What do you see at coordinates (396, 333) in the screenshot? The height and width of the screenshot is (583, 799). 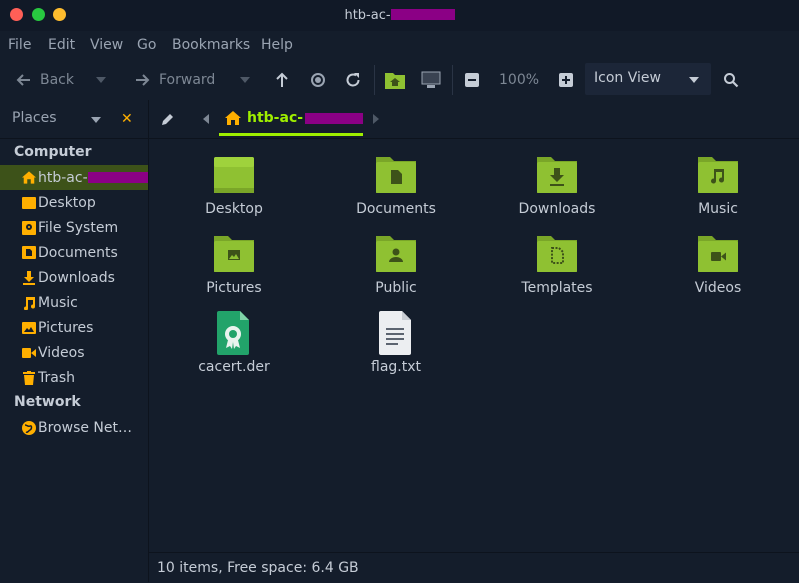 I see `text-file-icon` at bounding box center [396, 333].